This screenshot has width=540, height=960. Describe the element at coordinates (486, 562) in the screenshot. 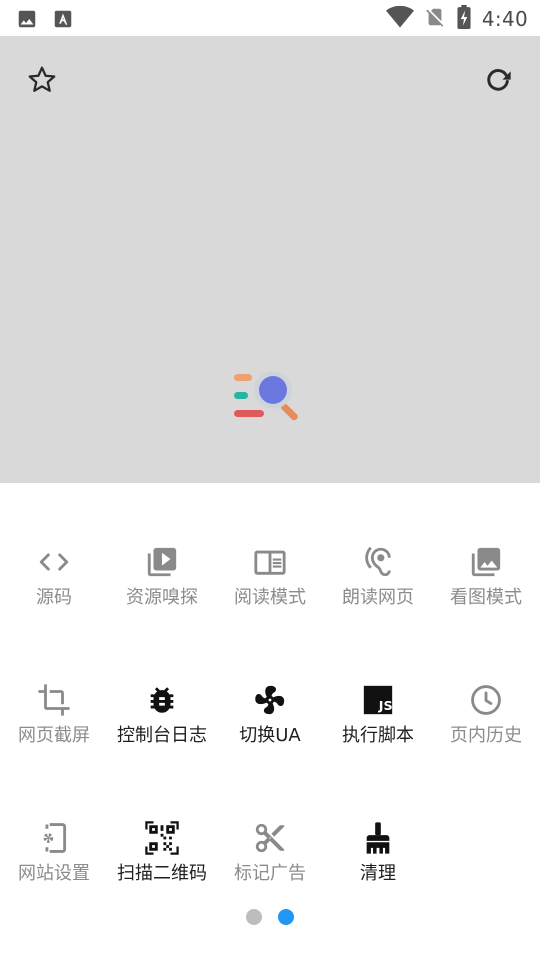

I see `photo-library-icon` at that location.